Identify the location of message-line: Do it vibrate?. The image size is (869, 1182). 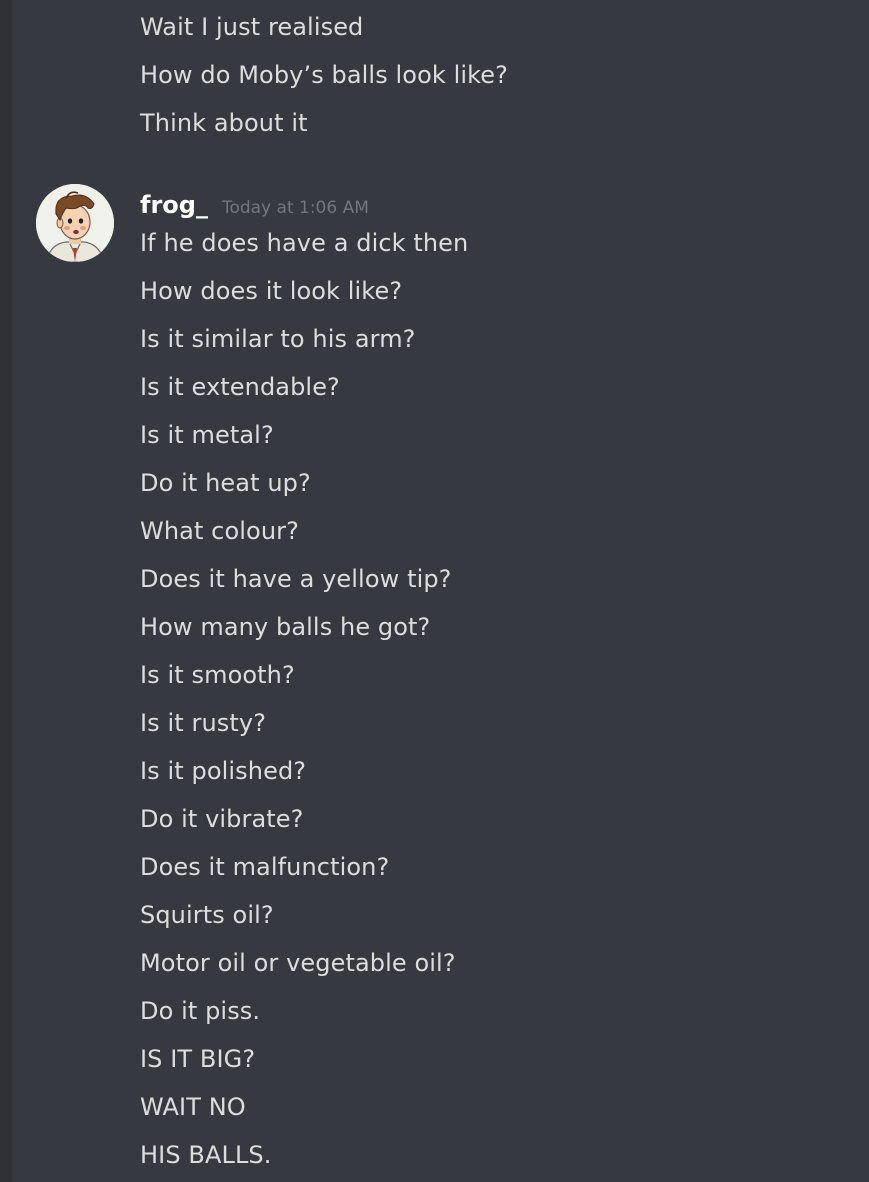
(222, 819).